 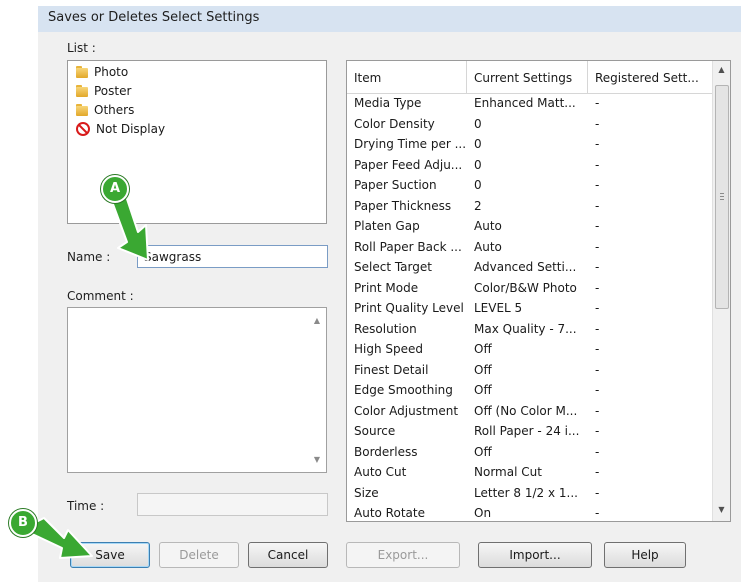 I want to click on table-row: Finest Detail Off -, so click(x=530, y=370).